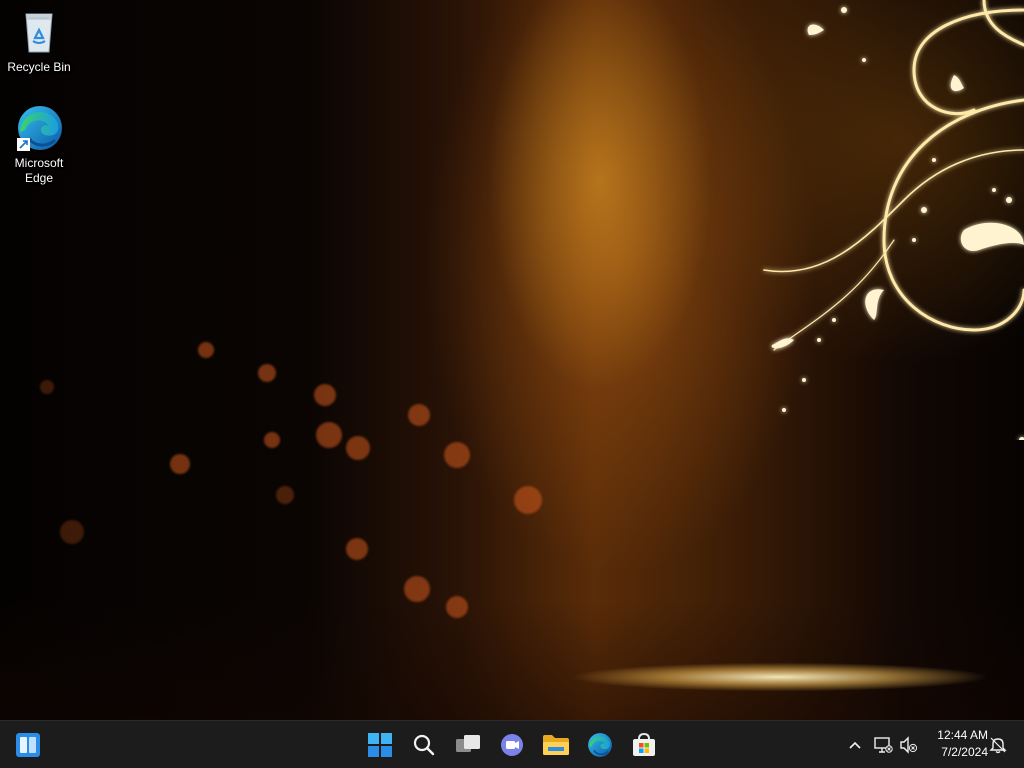 The height and width of the screenshot is (768, 1024). I want to click on desktop-icon-microsoft-edge: Microsoft Edge, so click(39, 145).